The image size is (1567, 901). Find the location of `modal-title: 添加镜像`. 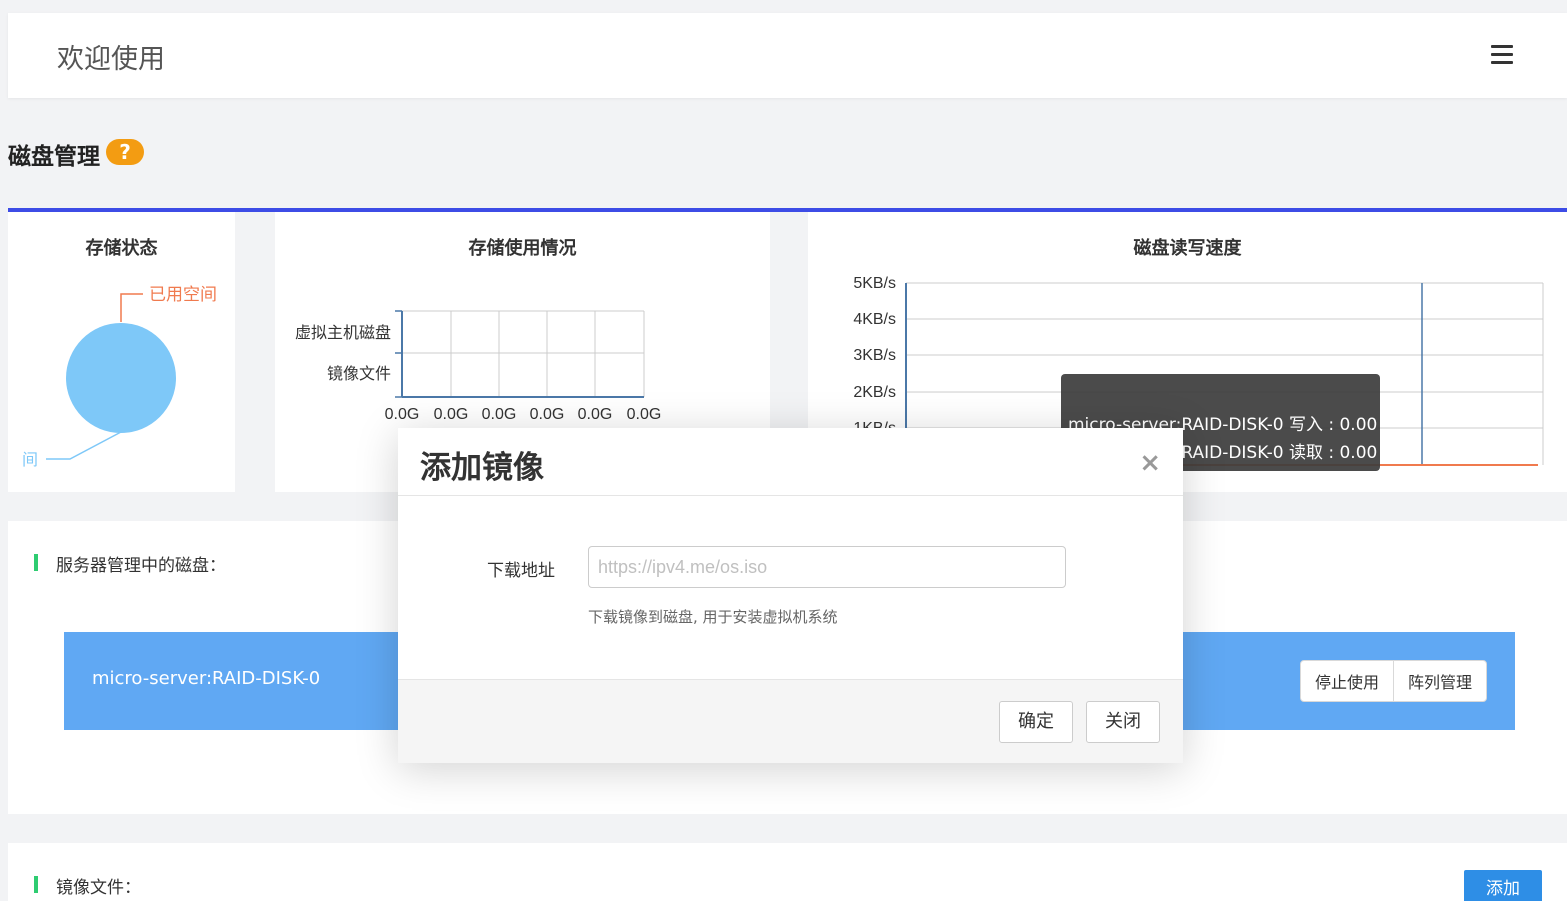

modal-title: 添加镜像 is located at coordinates (482, 468).